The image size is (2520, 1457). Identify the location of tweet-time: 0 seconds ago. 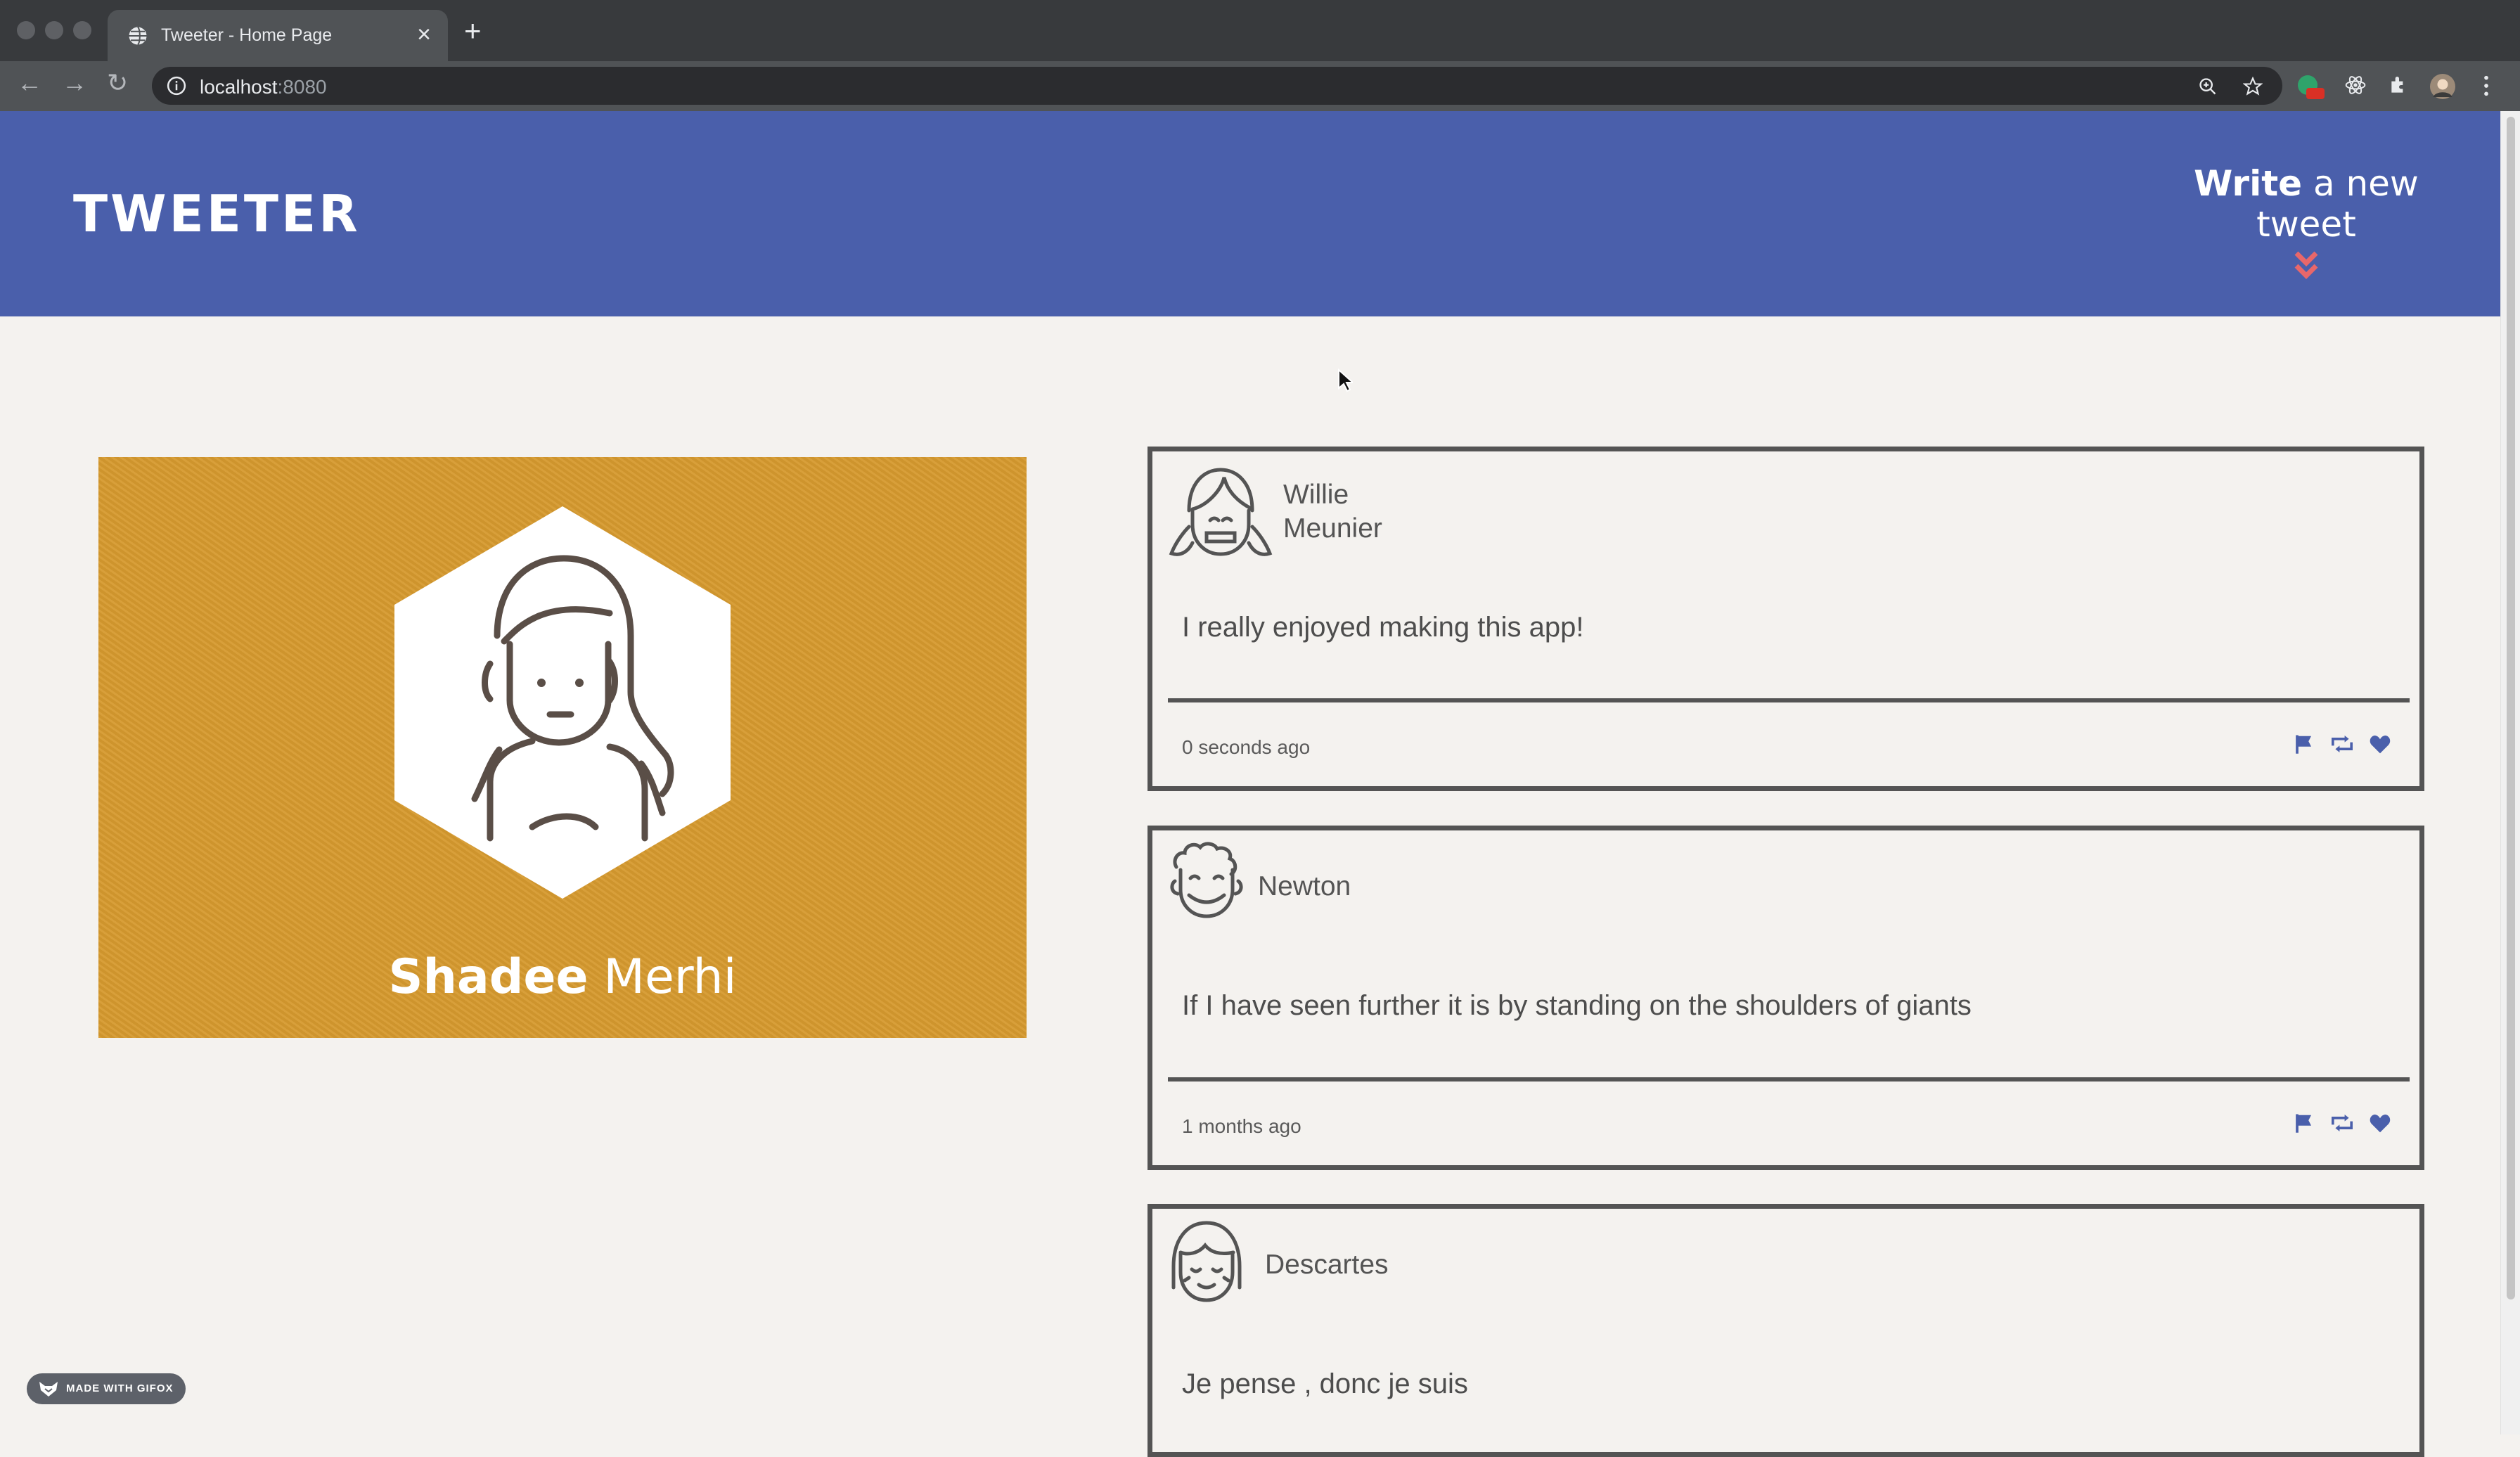
(1246, 747).